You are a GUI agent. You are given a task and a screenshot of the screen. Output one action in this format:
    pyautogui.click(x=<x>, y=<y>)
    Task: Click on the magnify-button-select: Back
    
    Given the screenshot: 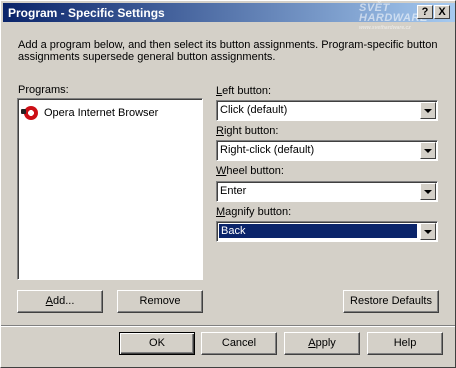 What is the action you would take?
    pyautogui.click(x=327, y=231)
    